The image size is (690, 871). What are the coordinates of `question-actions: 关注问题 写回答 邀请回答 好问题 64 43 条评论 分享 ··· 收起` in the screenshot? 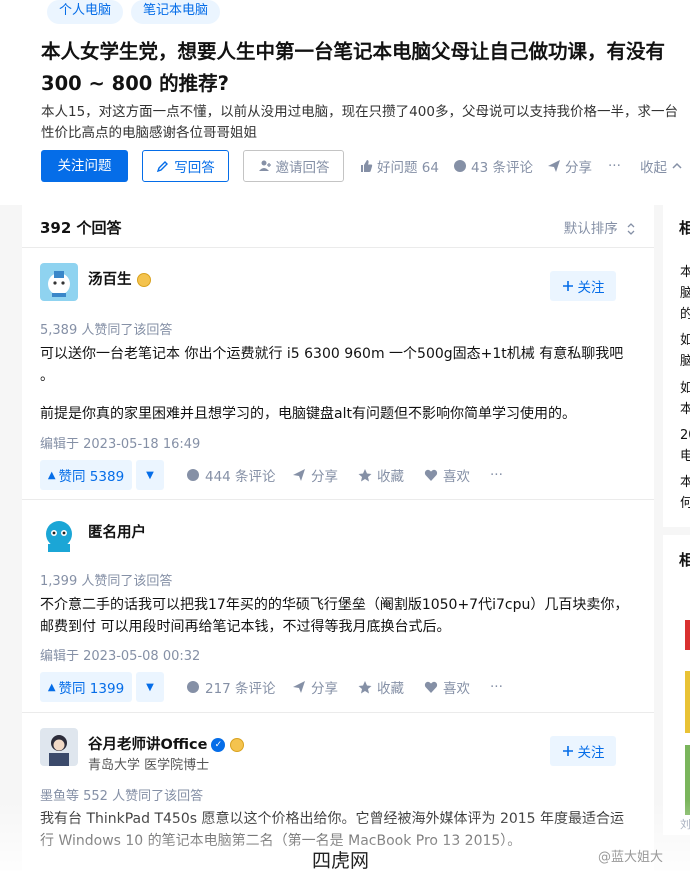 It's located at (365, 166).